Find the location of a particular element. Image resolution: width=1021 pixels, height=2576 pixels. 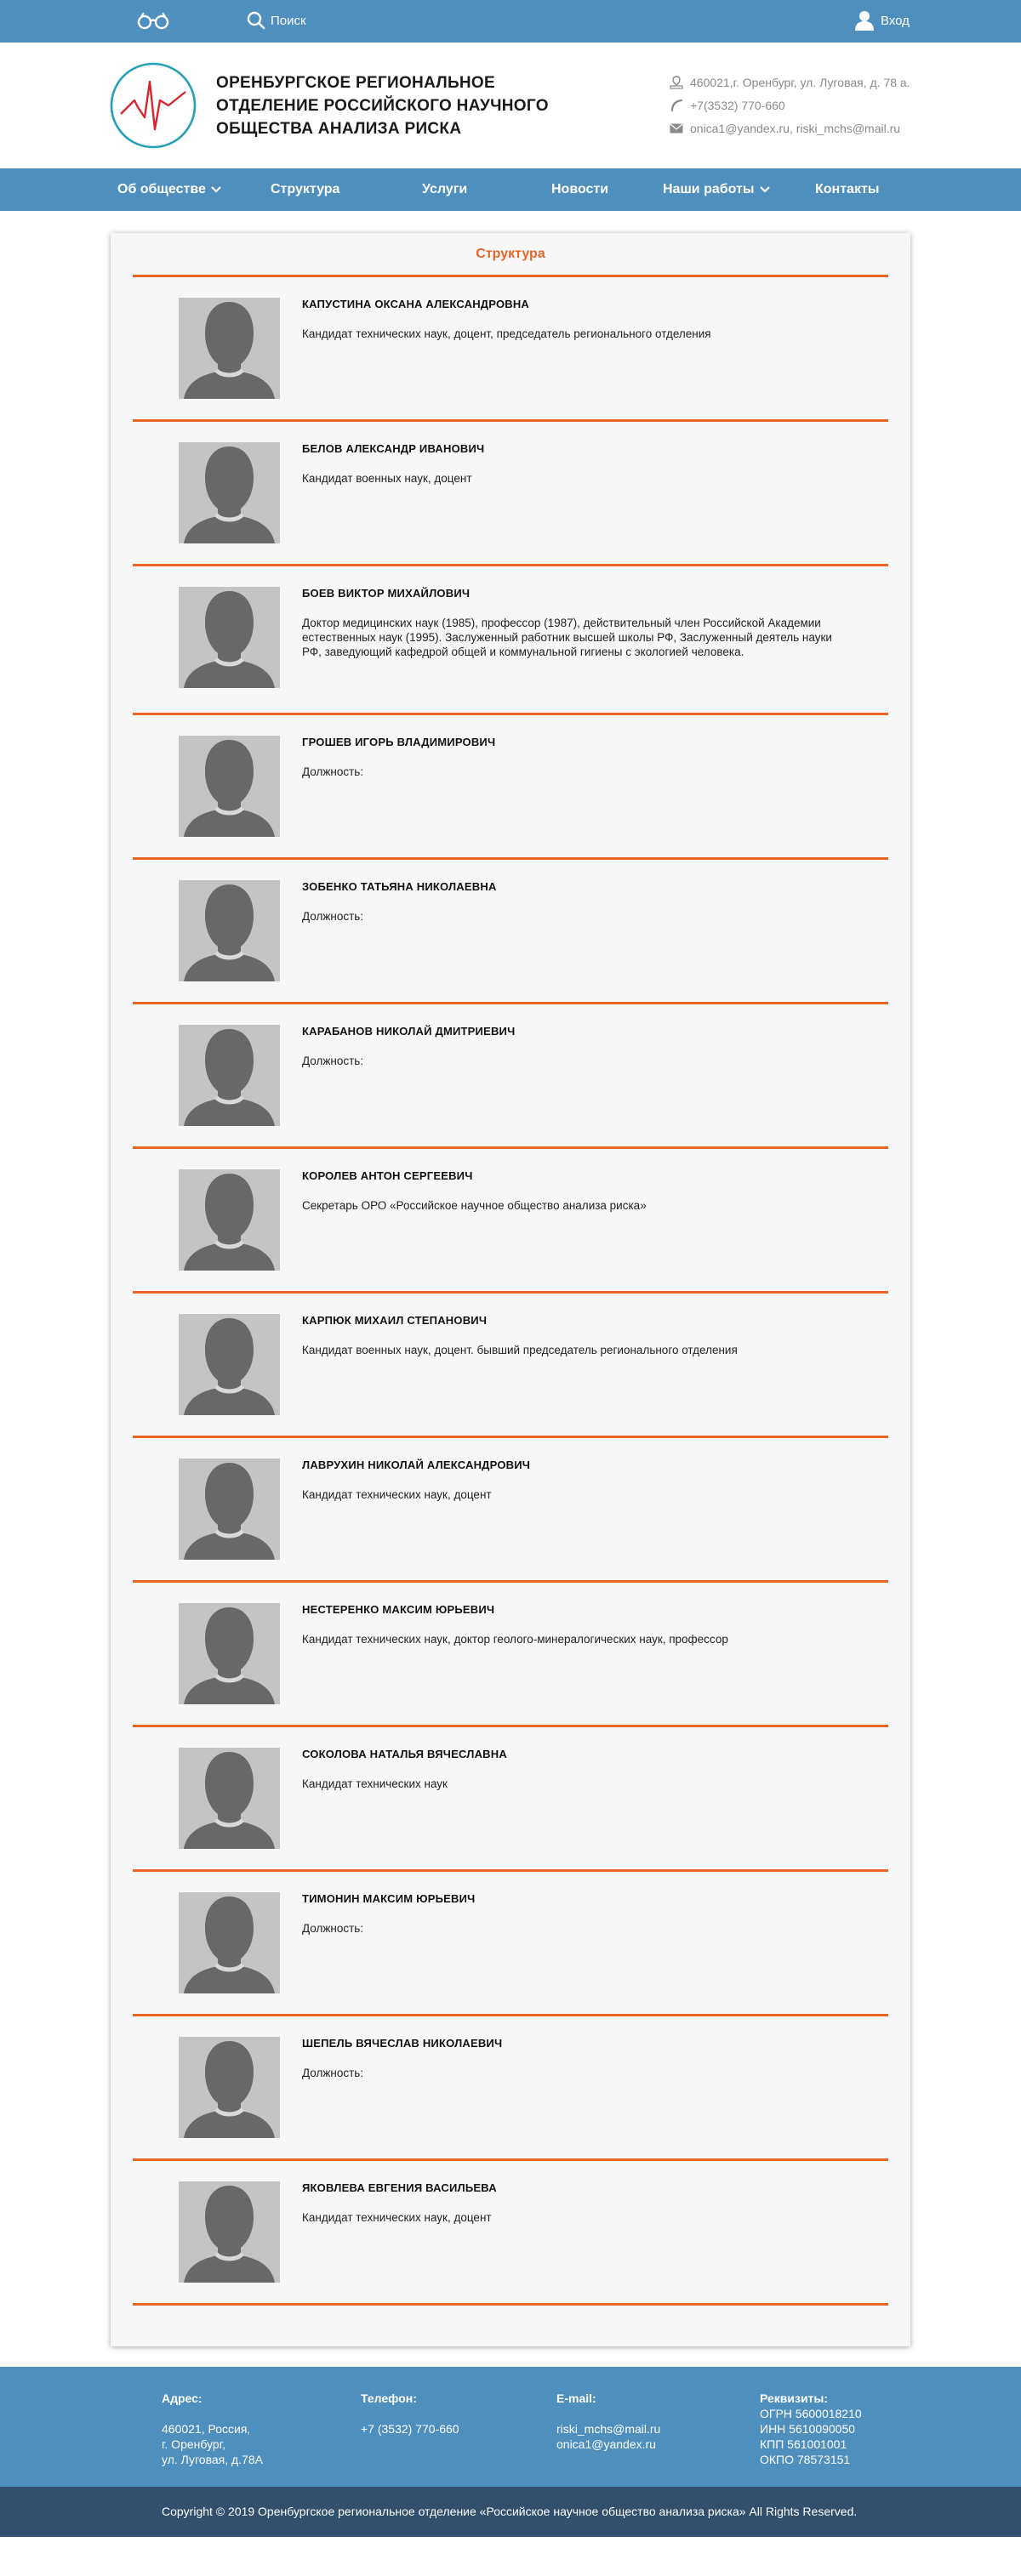

low-vision-glasses-icon is located at coordinates (153, 22).